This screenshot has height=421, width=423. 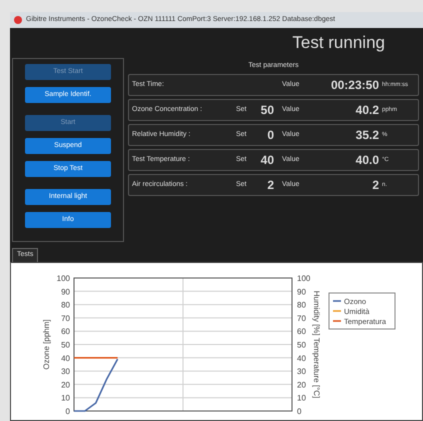 What do you see at coordinates (375, 185) in the screenshot?
I see `parameter-value: 2` at bounding box center [375, 185].